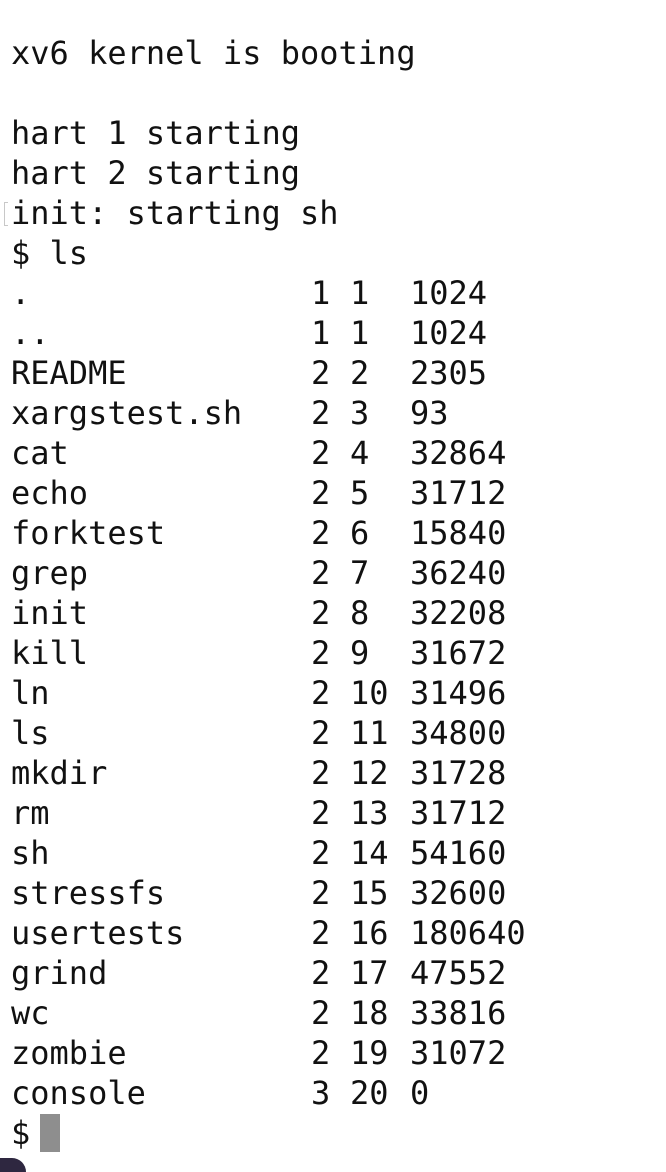  I want to click on file-name: ls, so click(30, 733).